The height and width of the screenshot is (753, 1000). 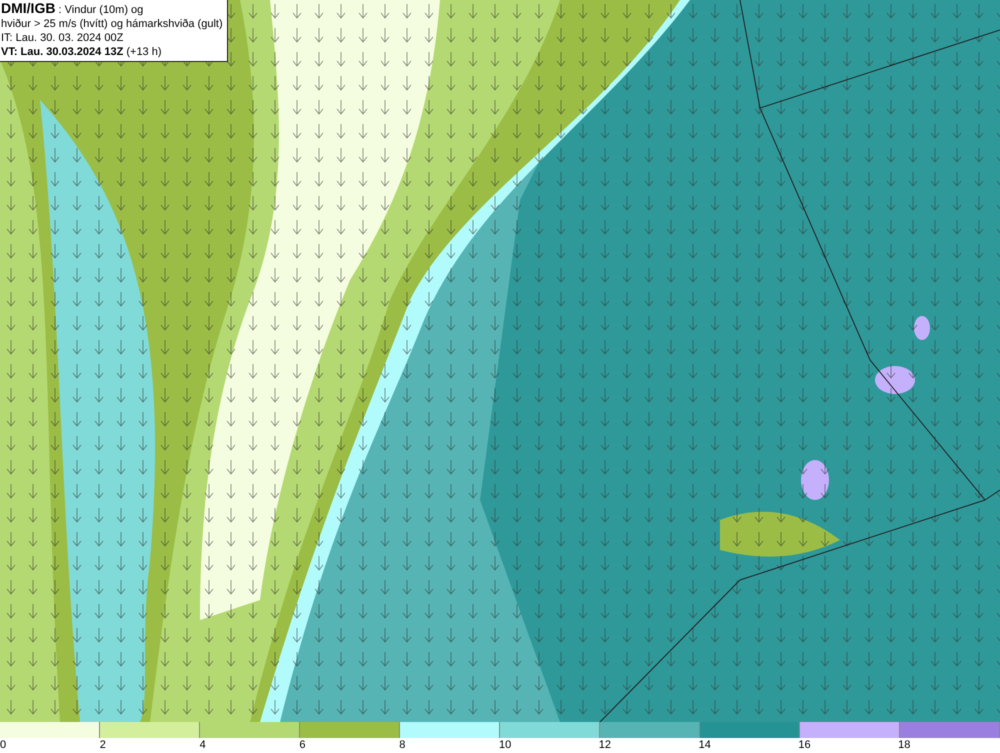 I want to click on legend-label: 10, so click(x=505, y=745).